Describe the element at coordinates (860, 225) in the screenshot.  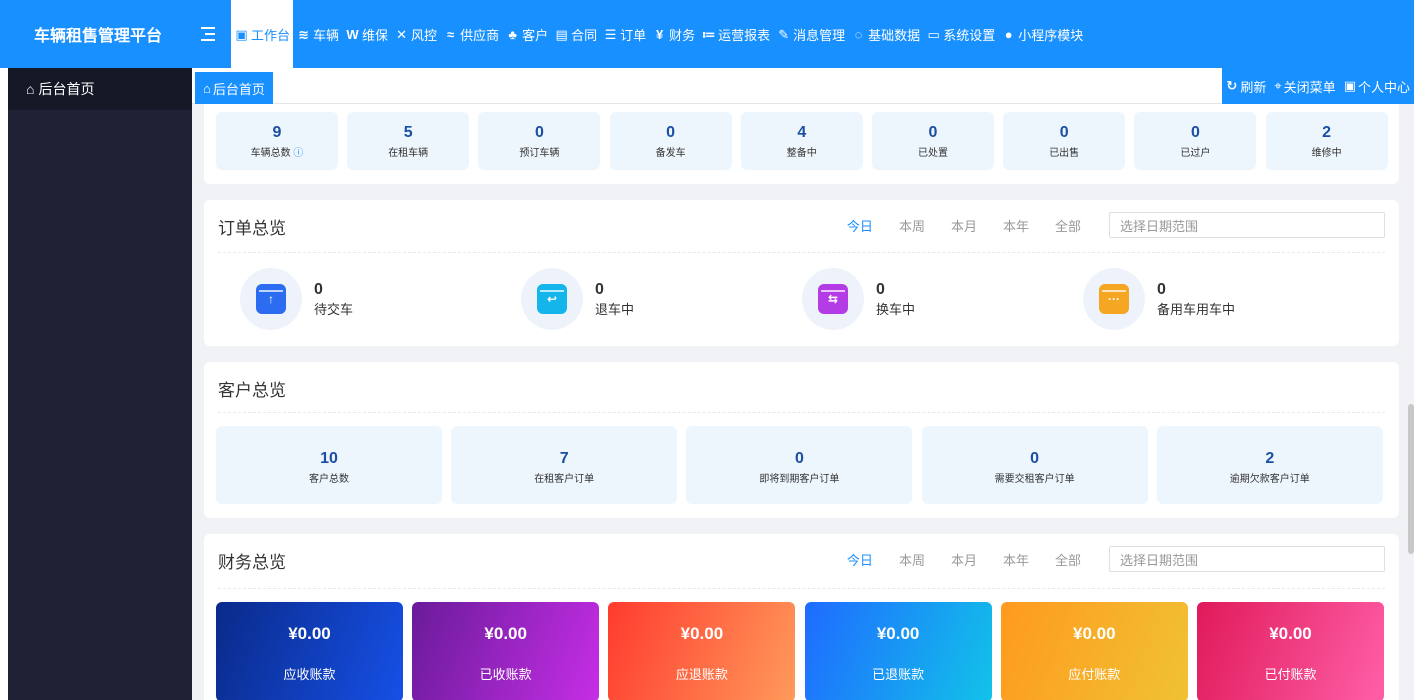
I see `order_overview-filter-0: 今日` at that location.